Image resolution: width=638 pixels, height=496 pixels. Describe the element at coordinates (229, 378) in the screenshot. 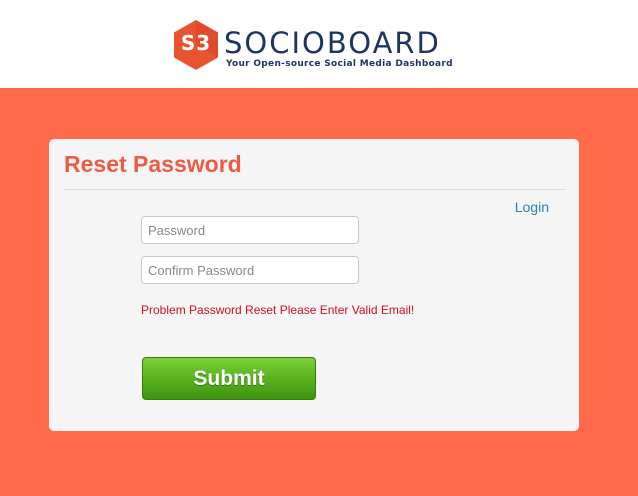

I see `submit-button: Submit` at that location.